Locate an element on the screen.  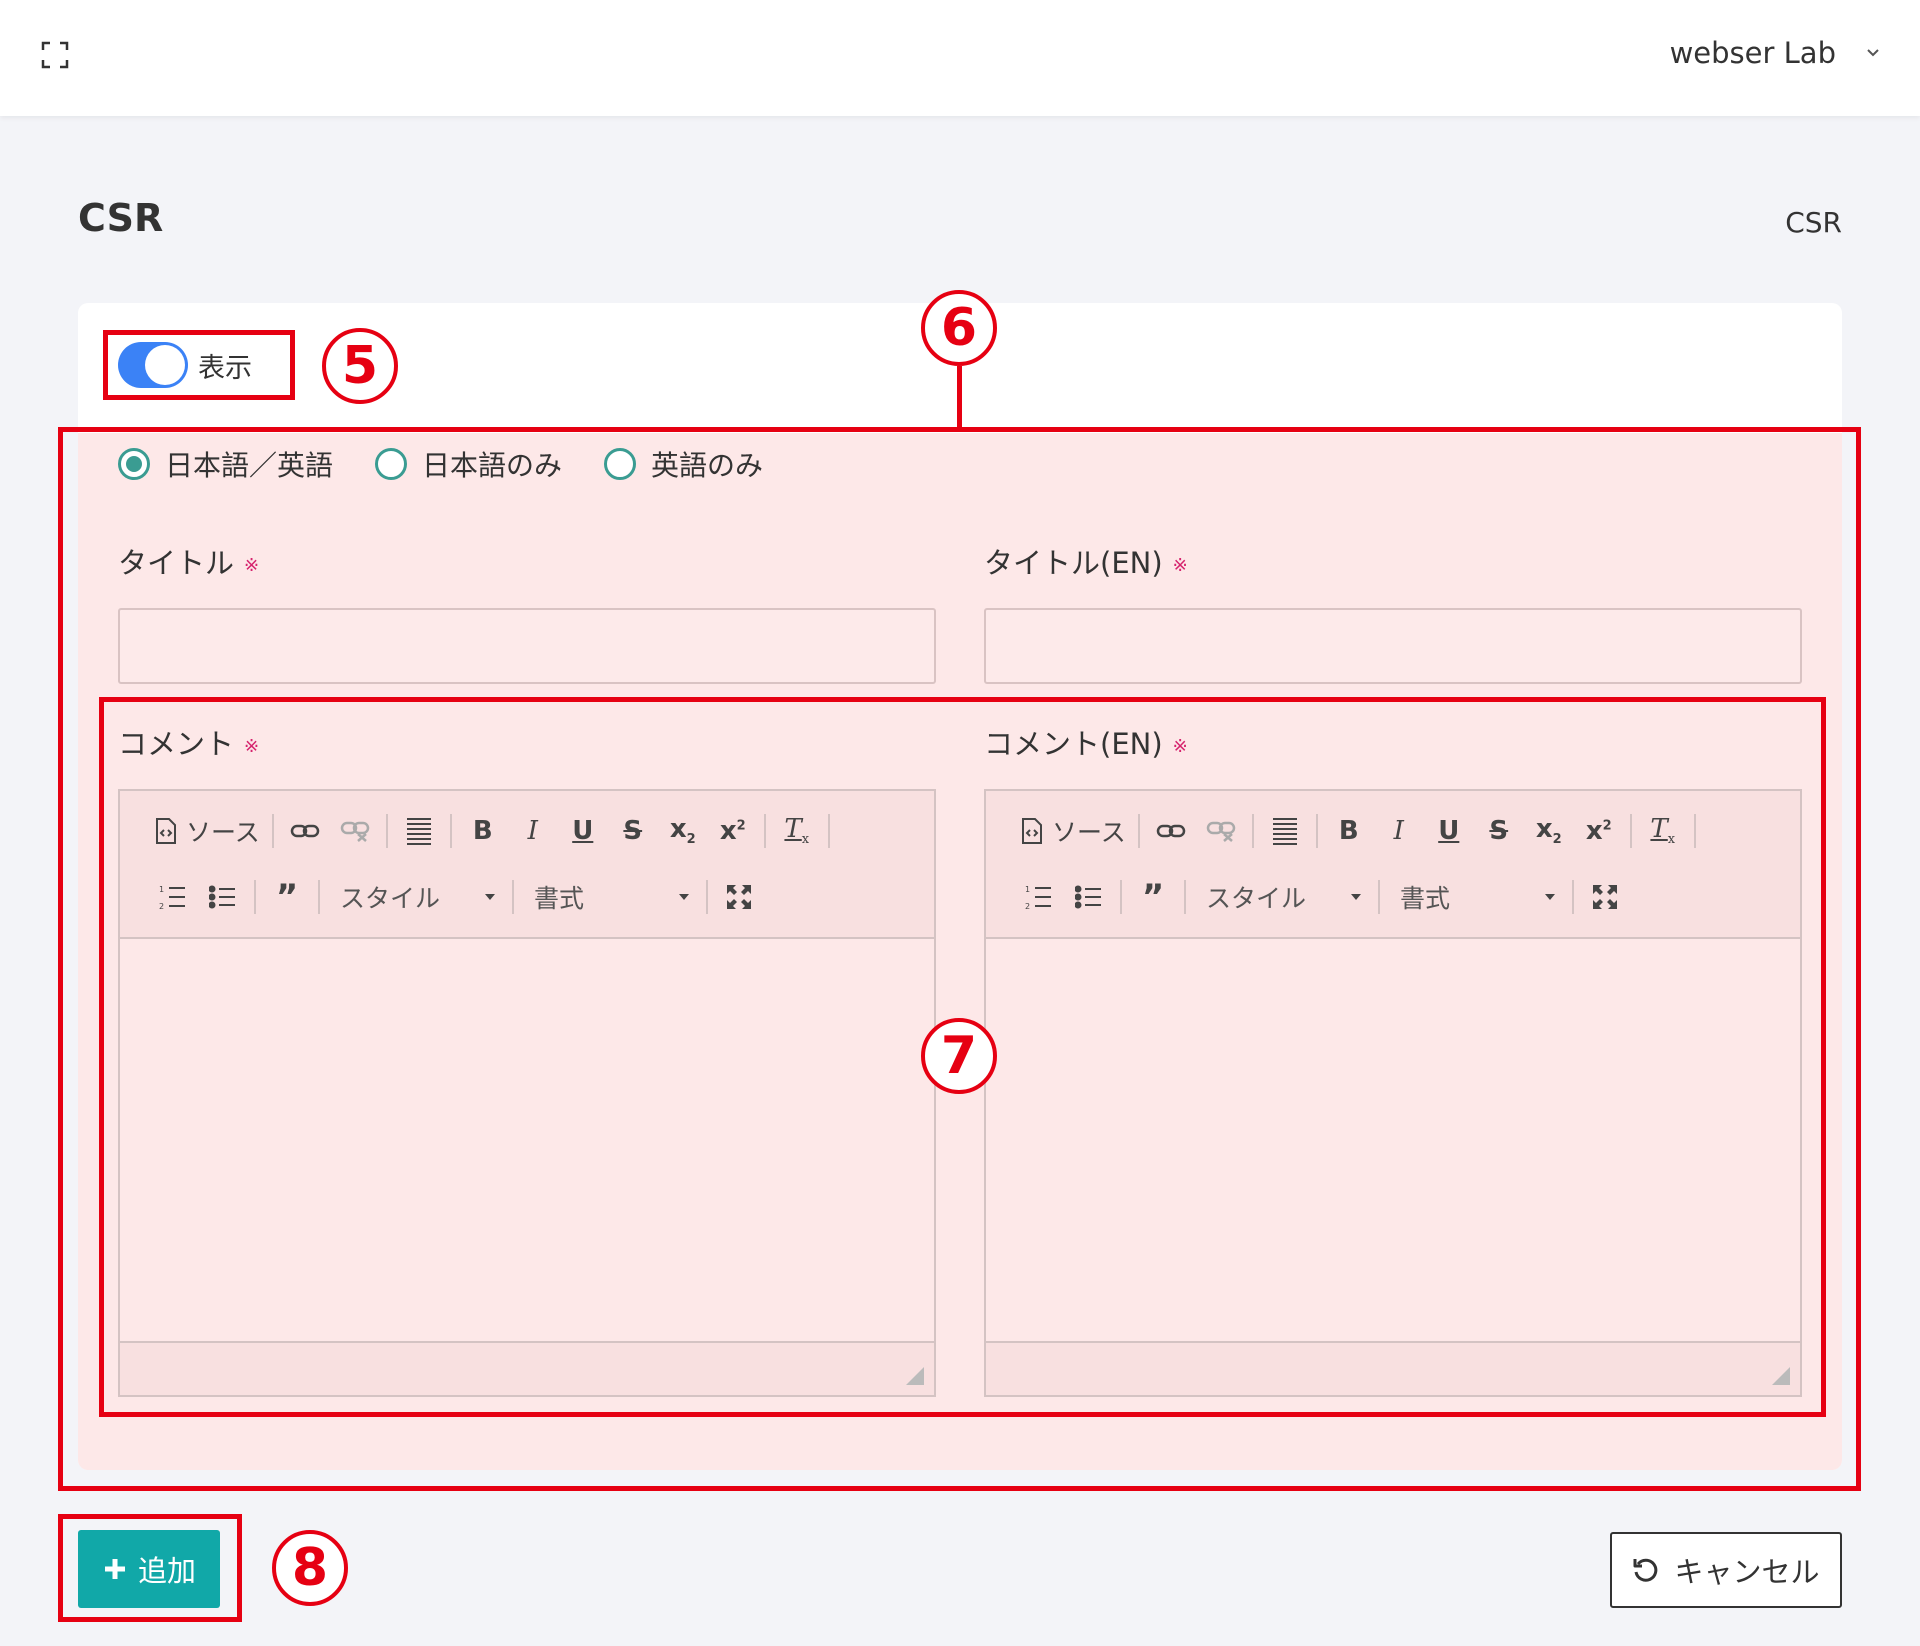
user-menu: webser Lab is located at coordinates (1775, 53).